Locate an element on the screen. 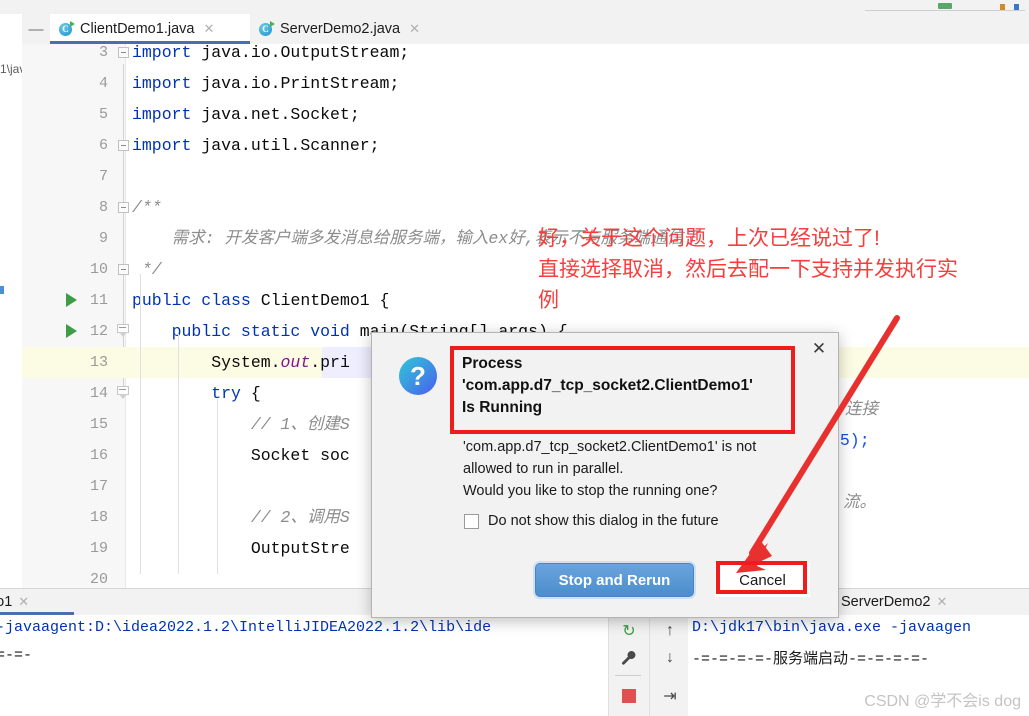  toolbar-divider is located at coordinates (649, 665).